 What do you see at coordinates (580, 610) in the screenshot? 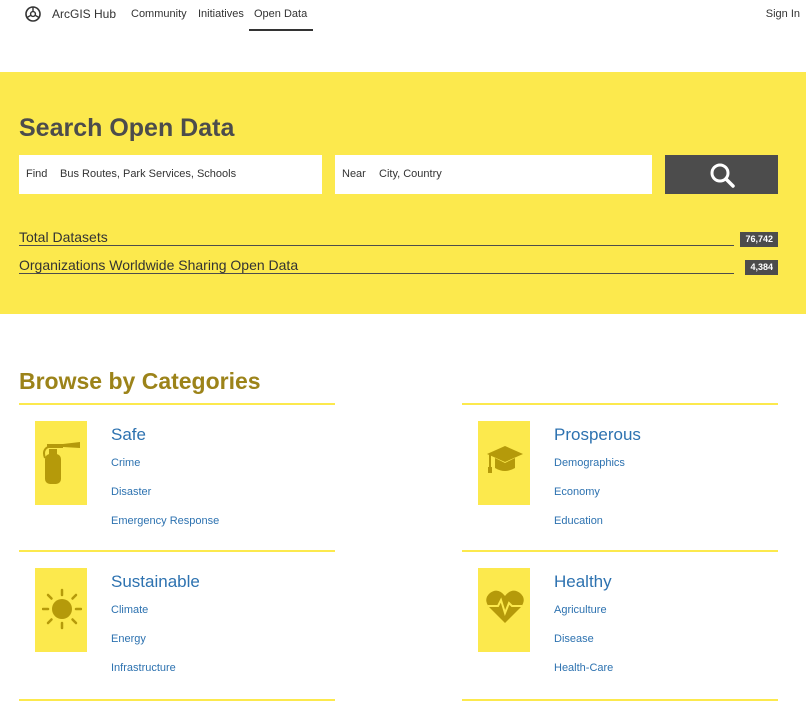
I see `category-link-agriculture: Agriculture` at bounding box center [580, 610].